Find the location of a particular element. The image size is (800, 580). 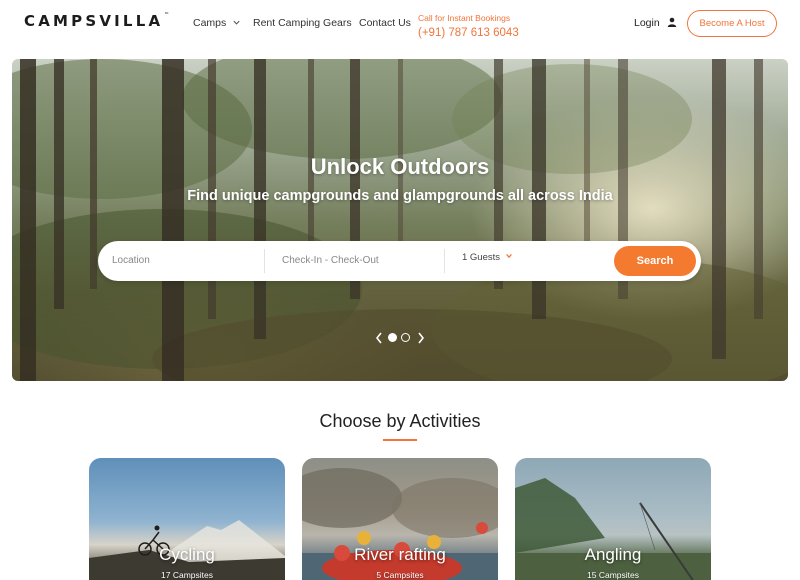

nav-camps: Camps is located at coordinates (217, 23).